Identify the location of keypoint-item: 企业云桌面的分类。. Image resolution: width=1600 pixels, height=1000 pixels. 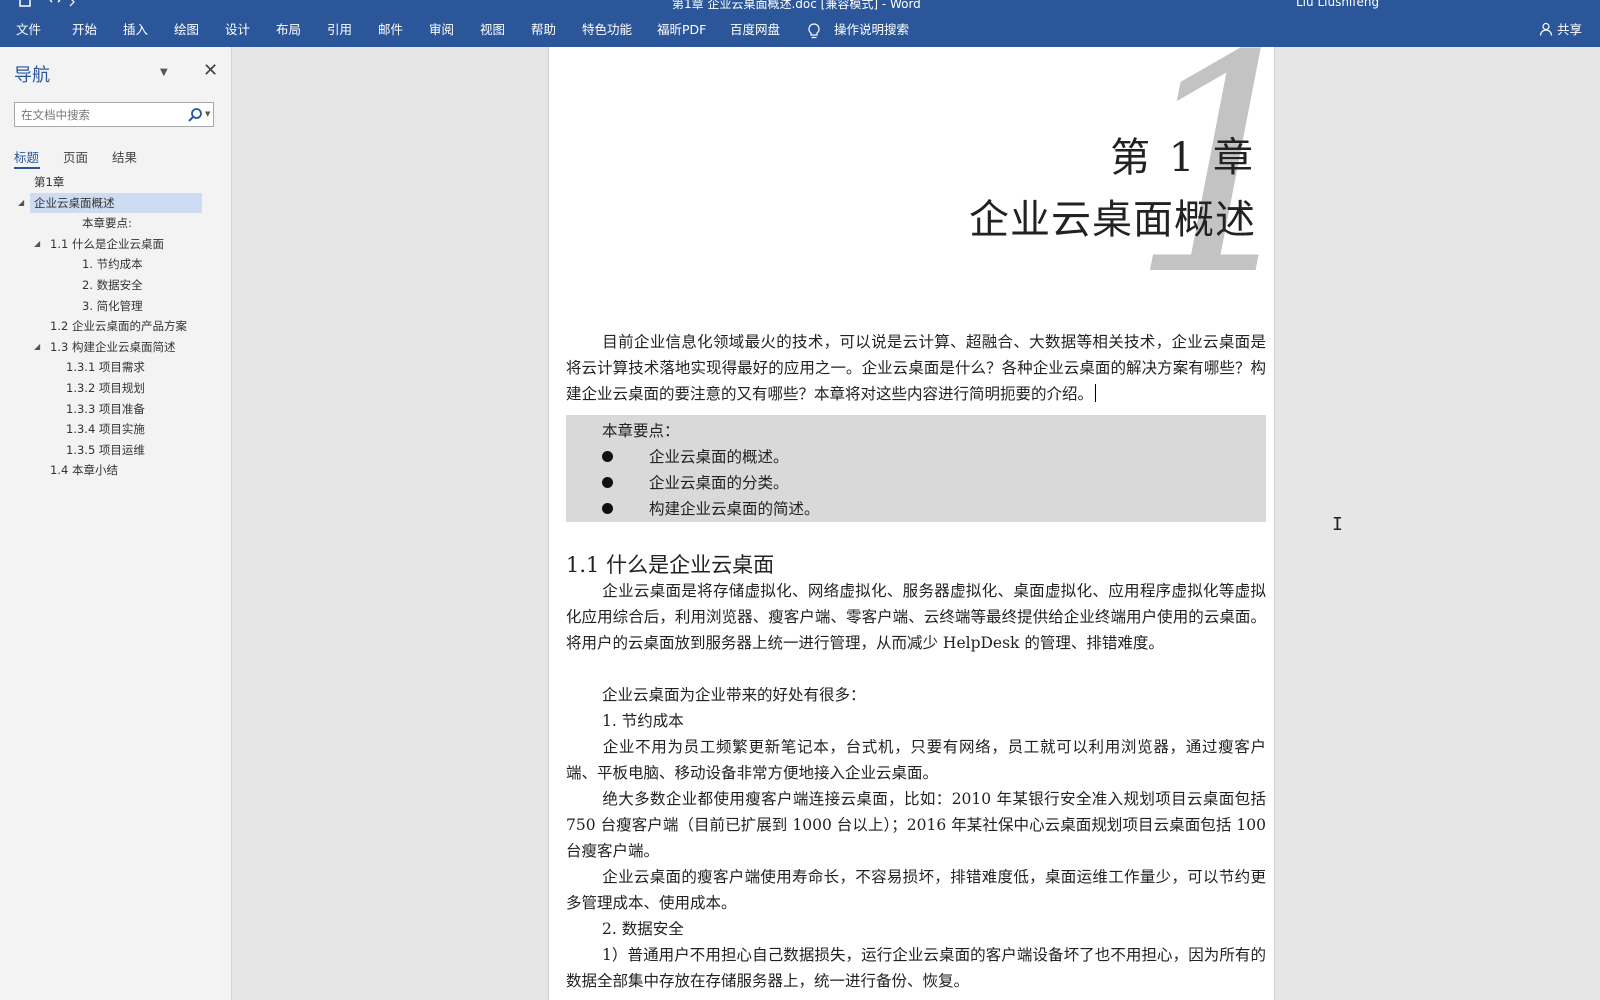
(695, 482).